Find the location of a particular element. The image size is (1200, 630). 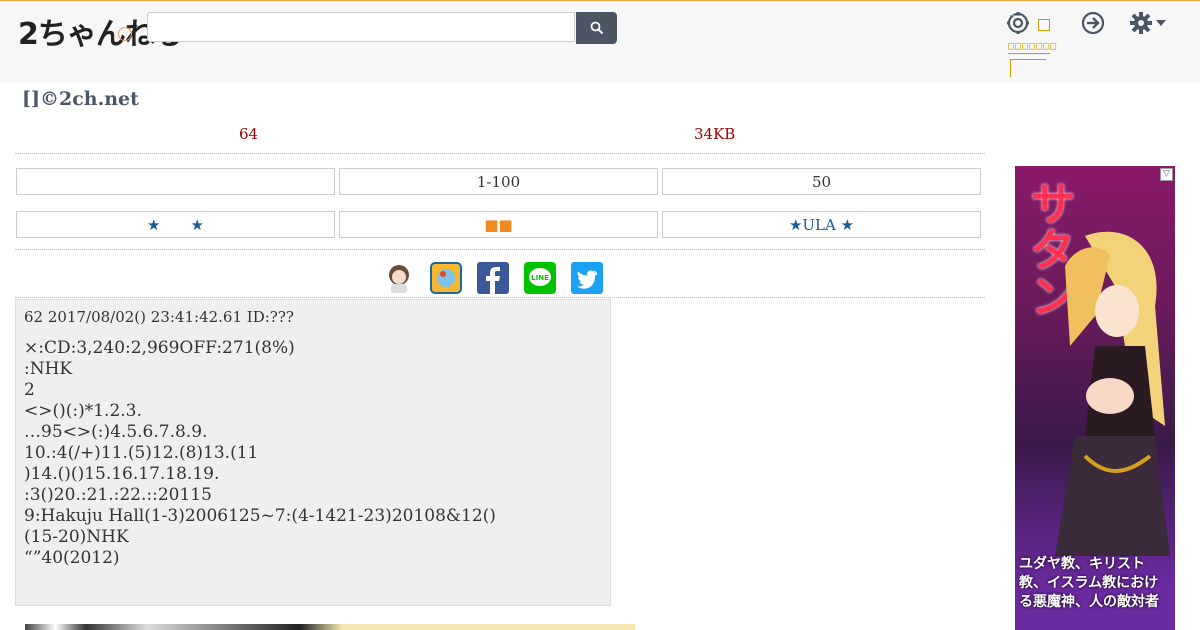

post-line: <>()(:)*1.2.3. is located at coordinates (83, 411).